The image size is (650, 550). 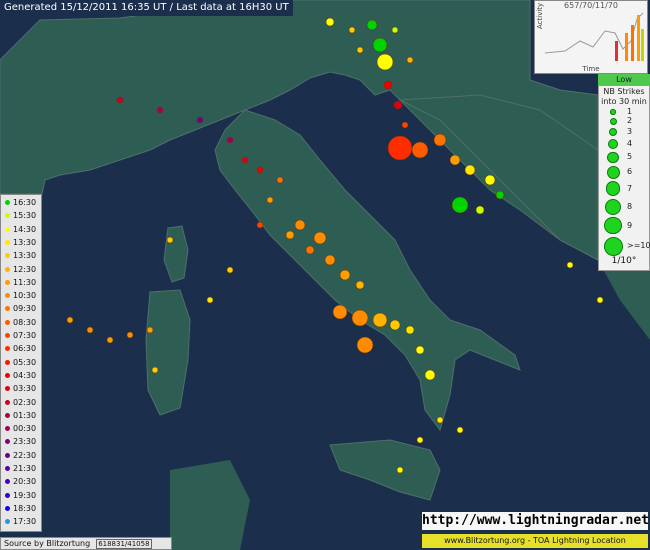 What do you see at coordinates (25, 508) in the screenshot?
I see `time-legend-label: 18:30` at bounding box center [25, 508].